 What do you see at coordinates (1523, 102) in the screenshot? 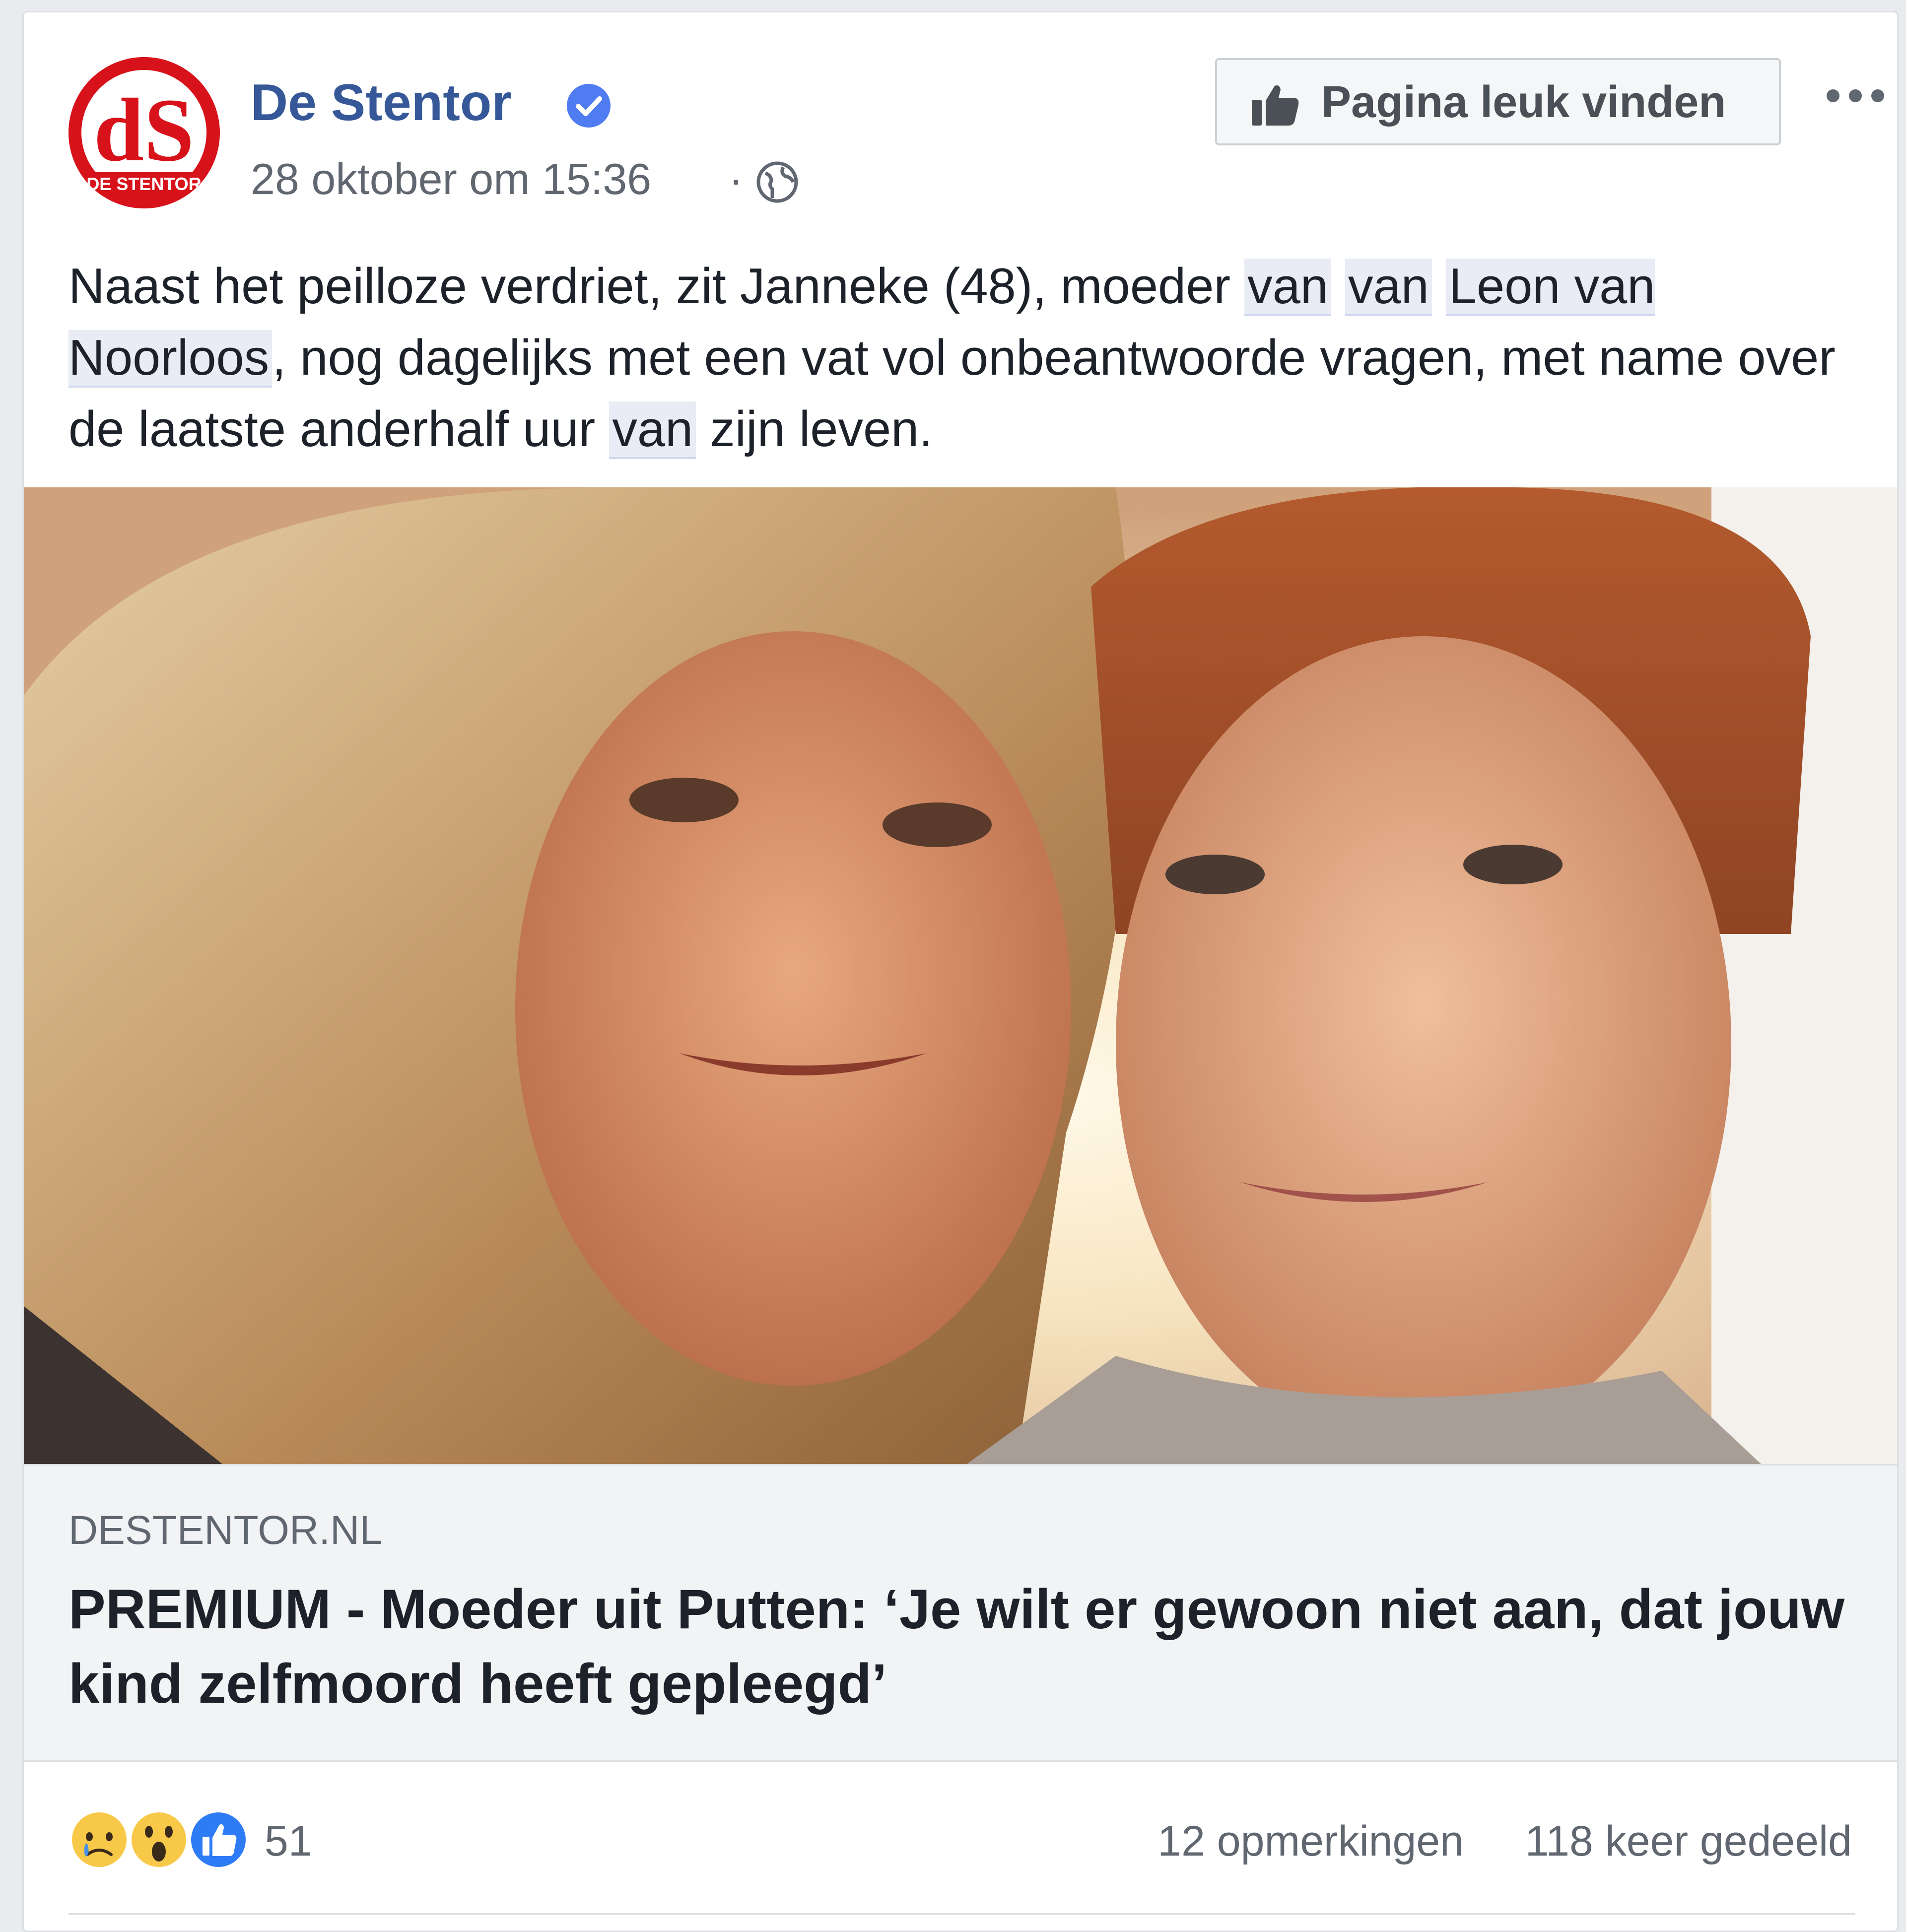
I see `like-page-label: Pagina leuk vinden` at bounding box center [1523, 102].